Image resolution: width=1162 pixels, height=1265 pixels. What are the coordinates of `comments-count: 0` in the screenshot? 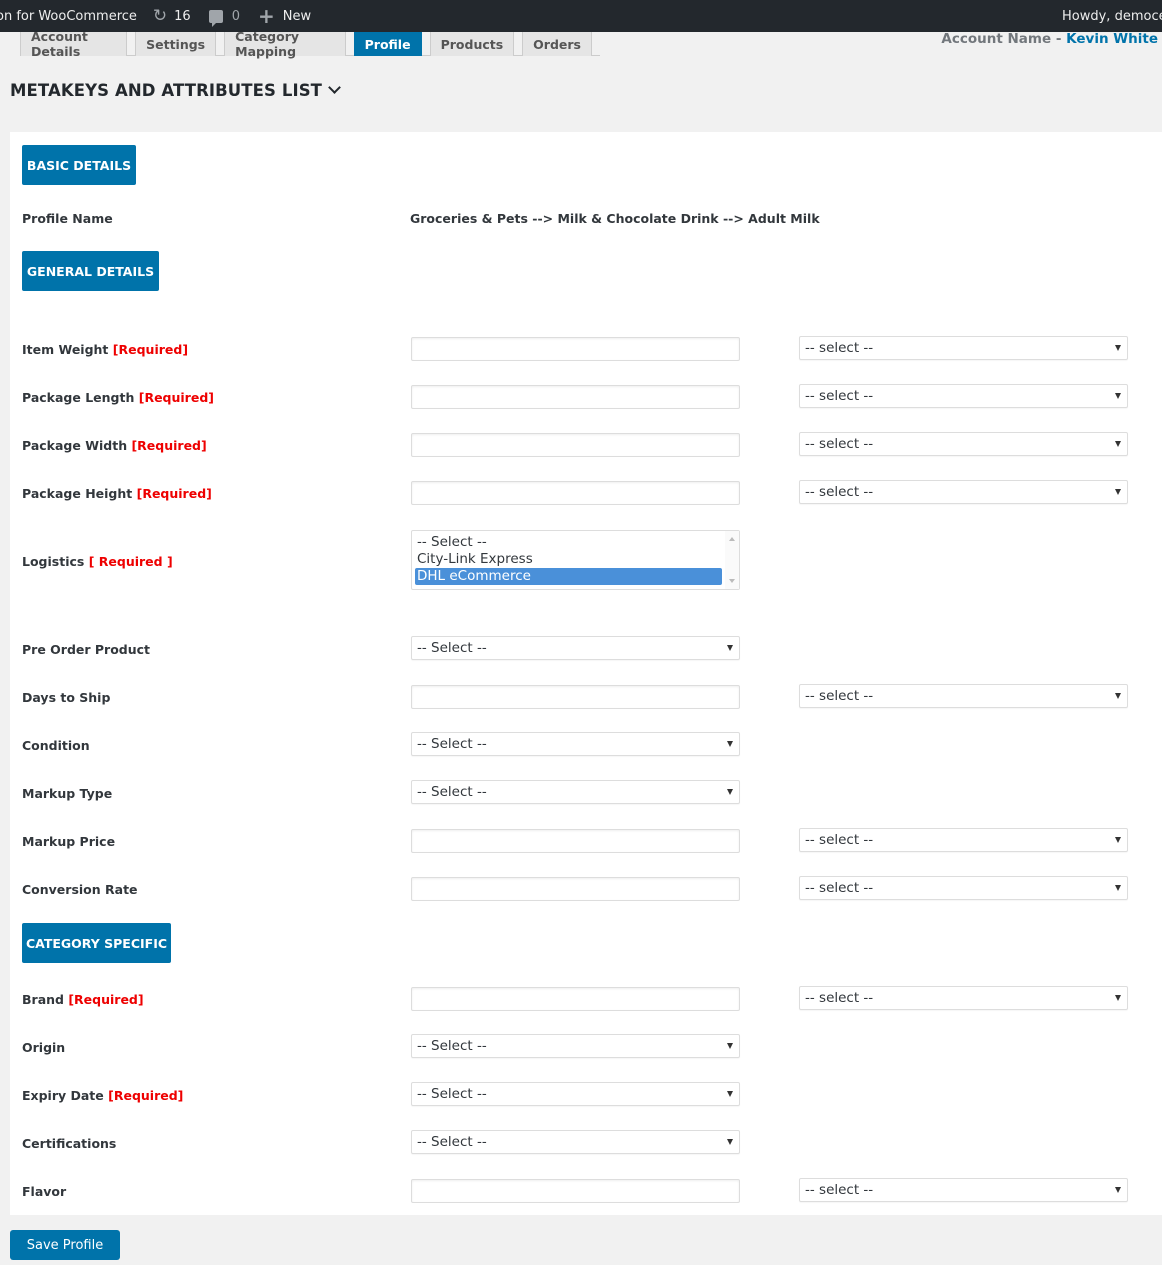 It's located at (235, 16).